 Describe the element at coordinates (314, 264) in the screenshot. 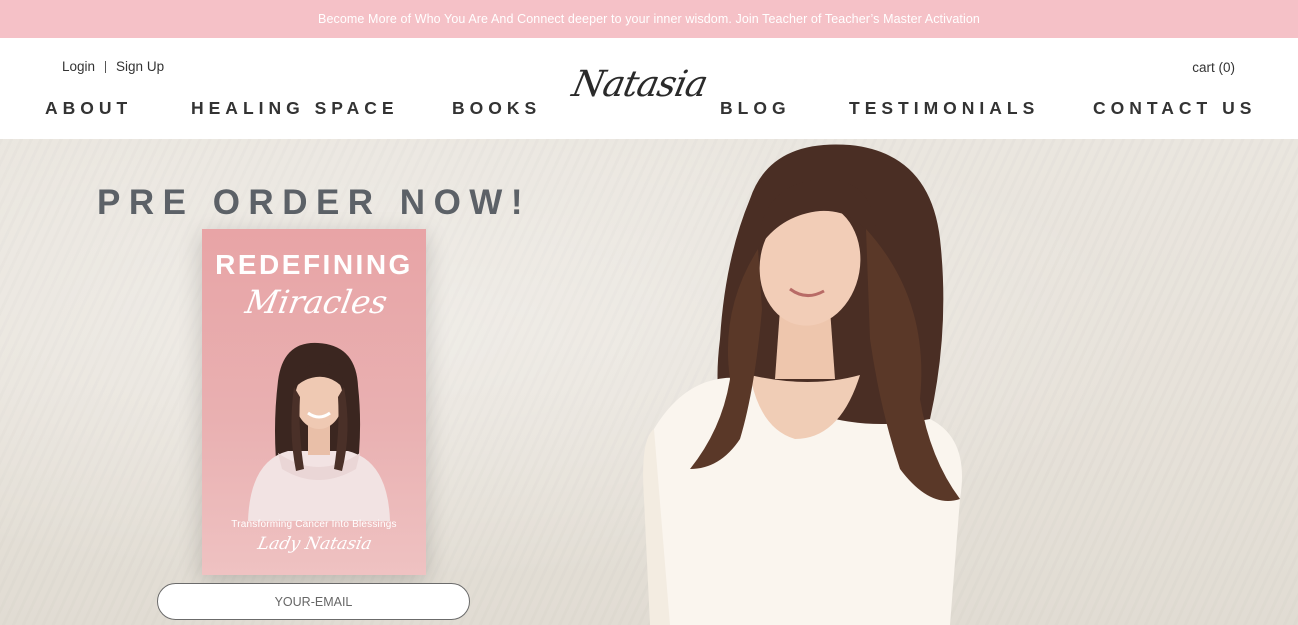

I see `book-title: REDEFINING` at that location.